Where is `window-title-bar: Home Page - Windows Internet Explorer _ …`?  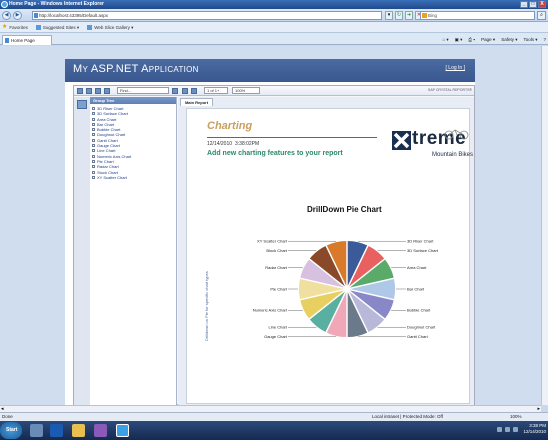 window-title-bar: Home Page - Windows Internet Explorer _ … is located at coordinates (274, 4).